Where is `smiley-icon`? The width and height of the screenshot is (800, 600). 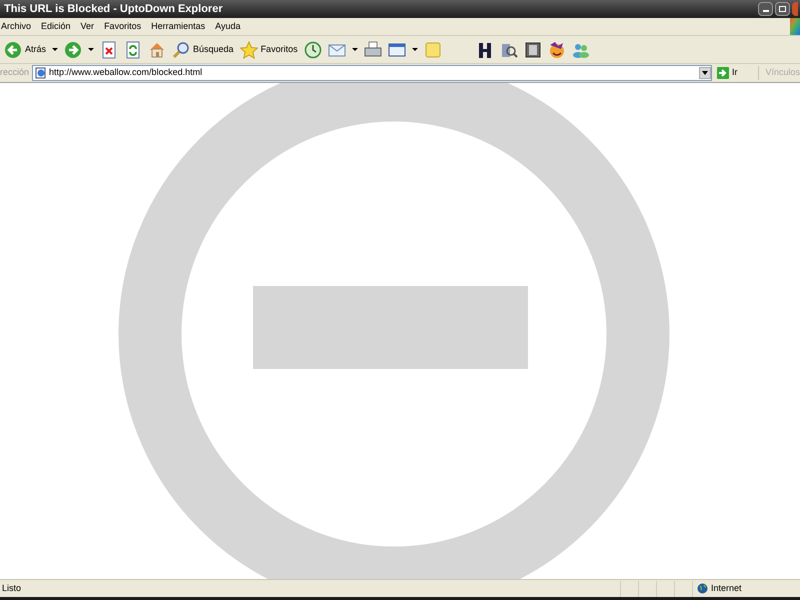 smiley-icon is located at coordinates (557, 49).